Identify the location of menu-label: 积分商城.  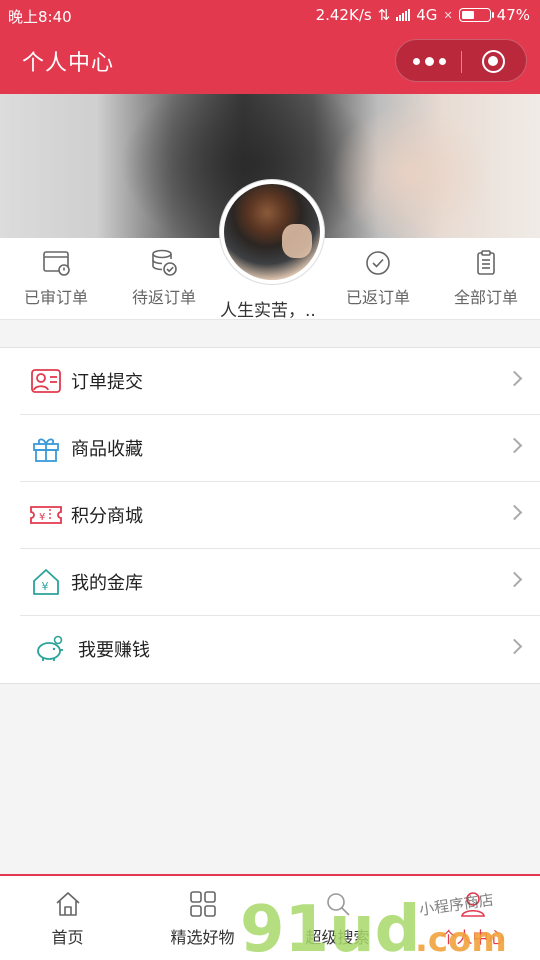
(107, 516).